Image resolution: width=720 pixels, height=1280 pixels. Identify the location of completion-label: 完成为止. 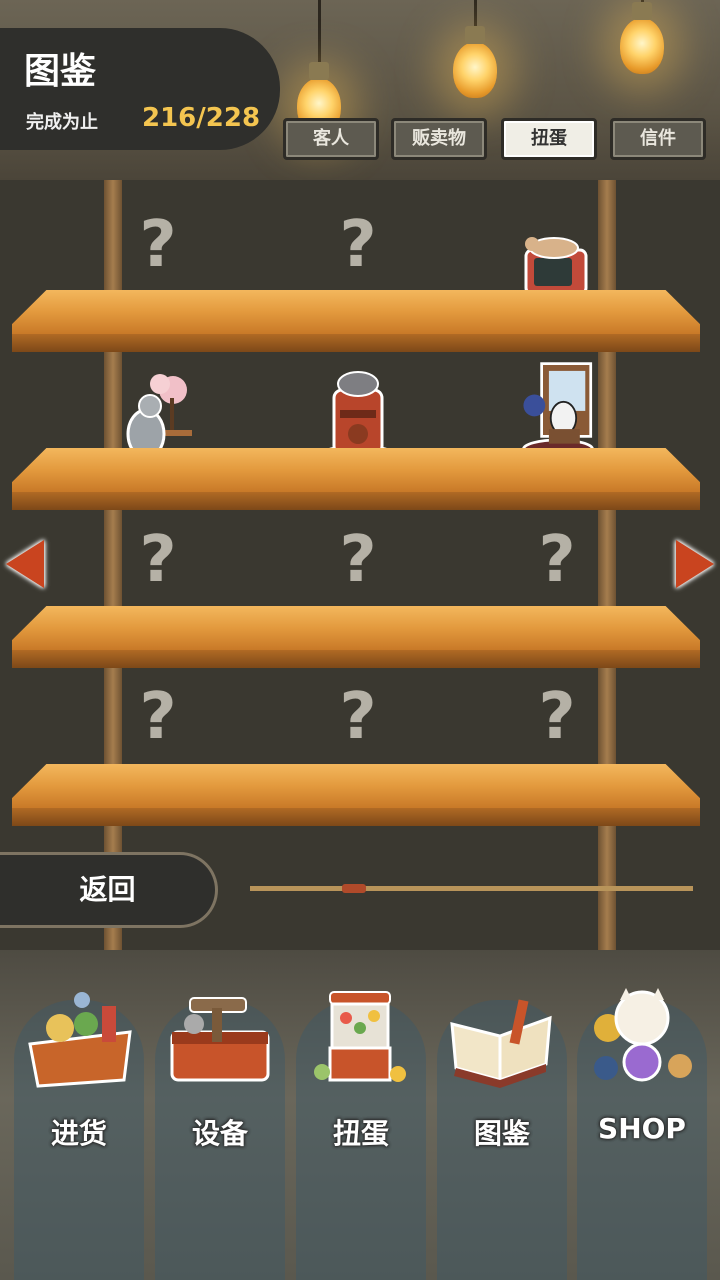
(62, 122).